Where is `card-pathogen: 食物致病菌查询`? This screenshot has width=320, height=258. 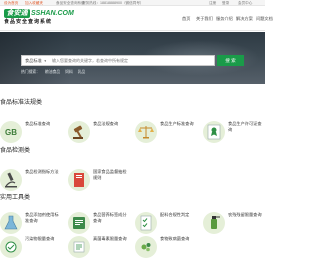 card-pathogen: 食物致病菌查询 is located at coordinates (167, 247).